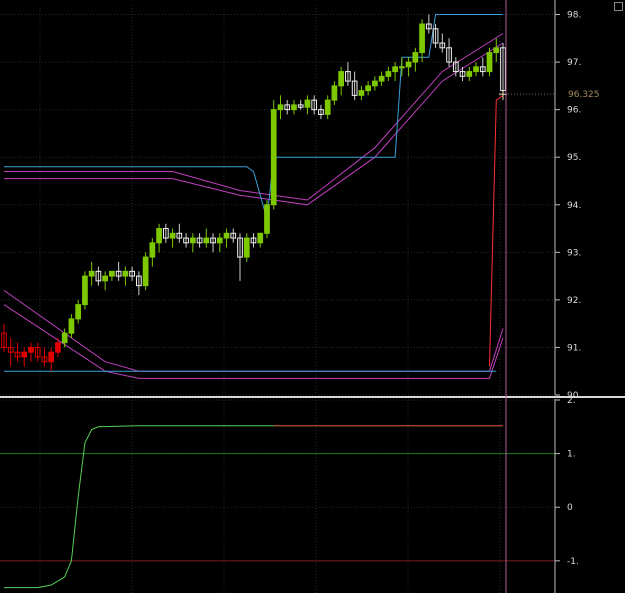 This screenshot has height=593, width=625. Describe the element at coordinates (527, 94) in the screenshot. I see `current-price-marker` at that location.